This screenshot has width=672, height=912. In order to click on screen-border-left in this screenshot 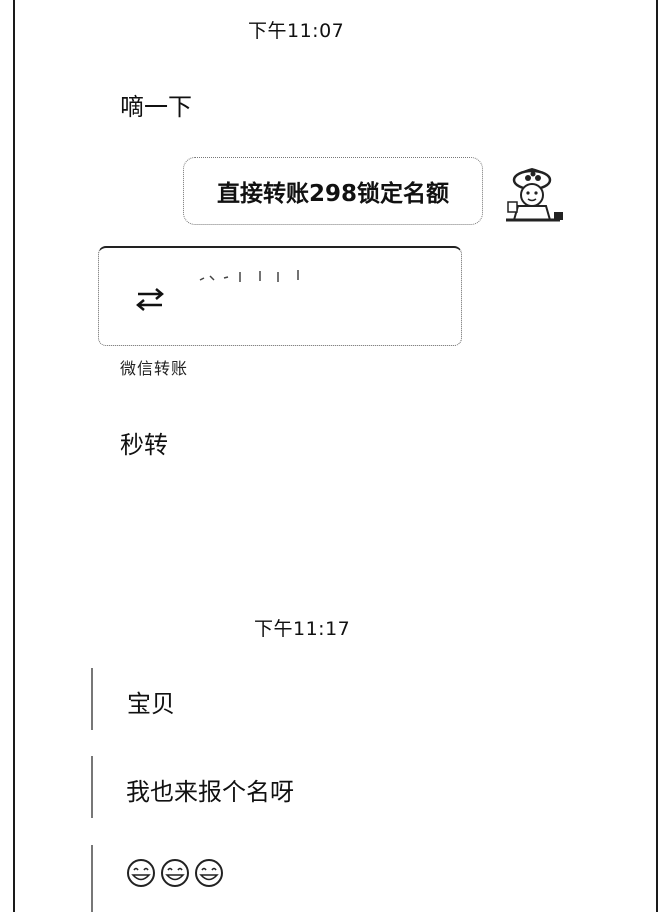, I will do `click(14, 456)`.